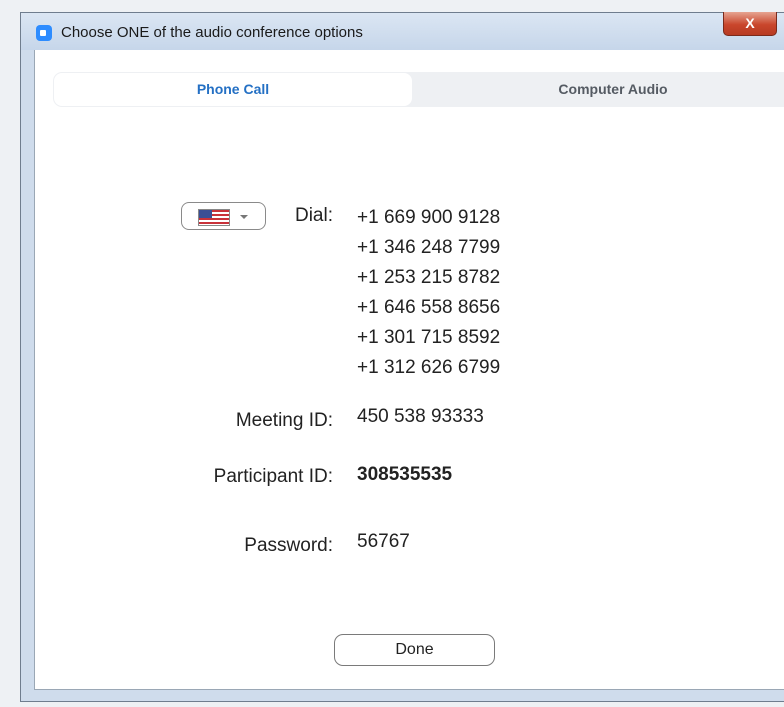  I want to click on tab-phone-call: Phone Call, so click(233, 89).